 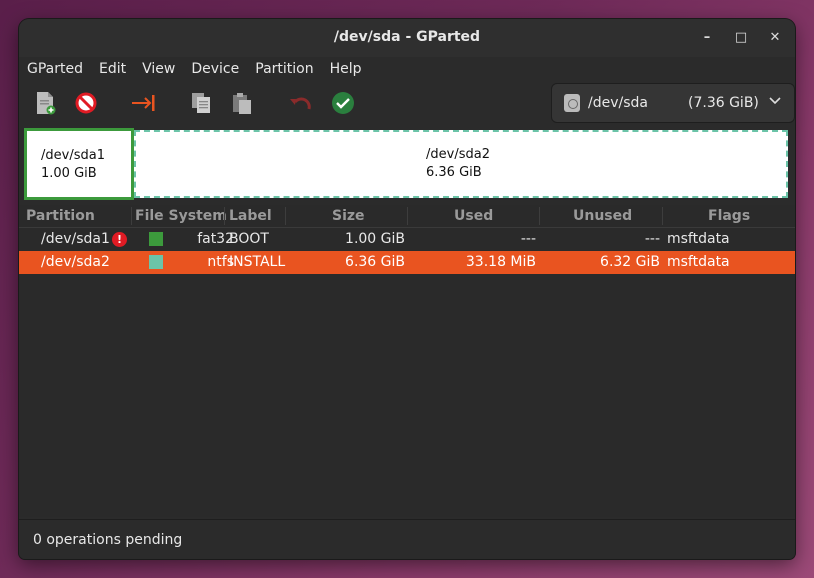 What do you see at coordinates (572, 103) in the screenshot?
I see `drive-icon` at bounding box center [572, 103].